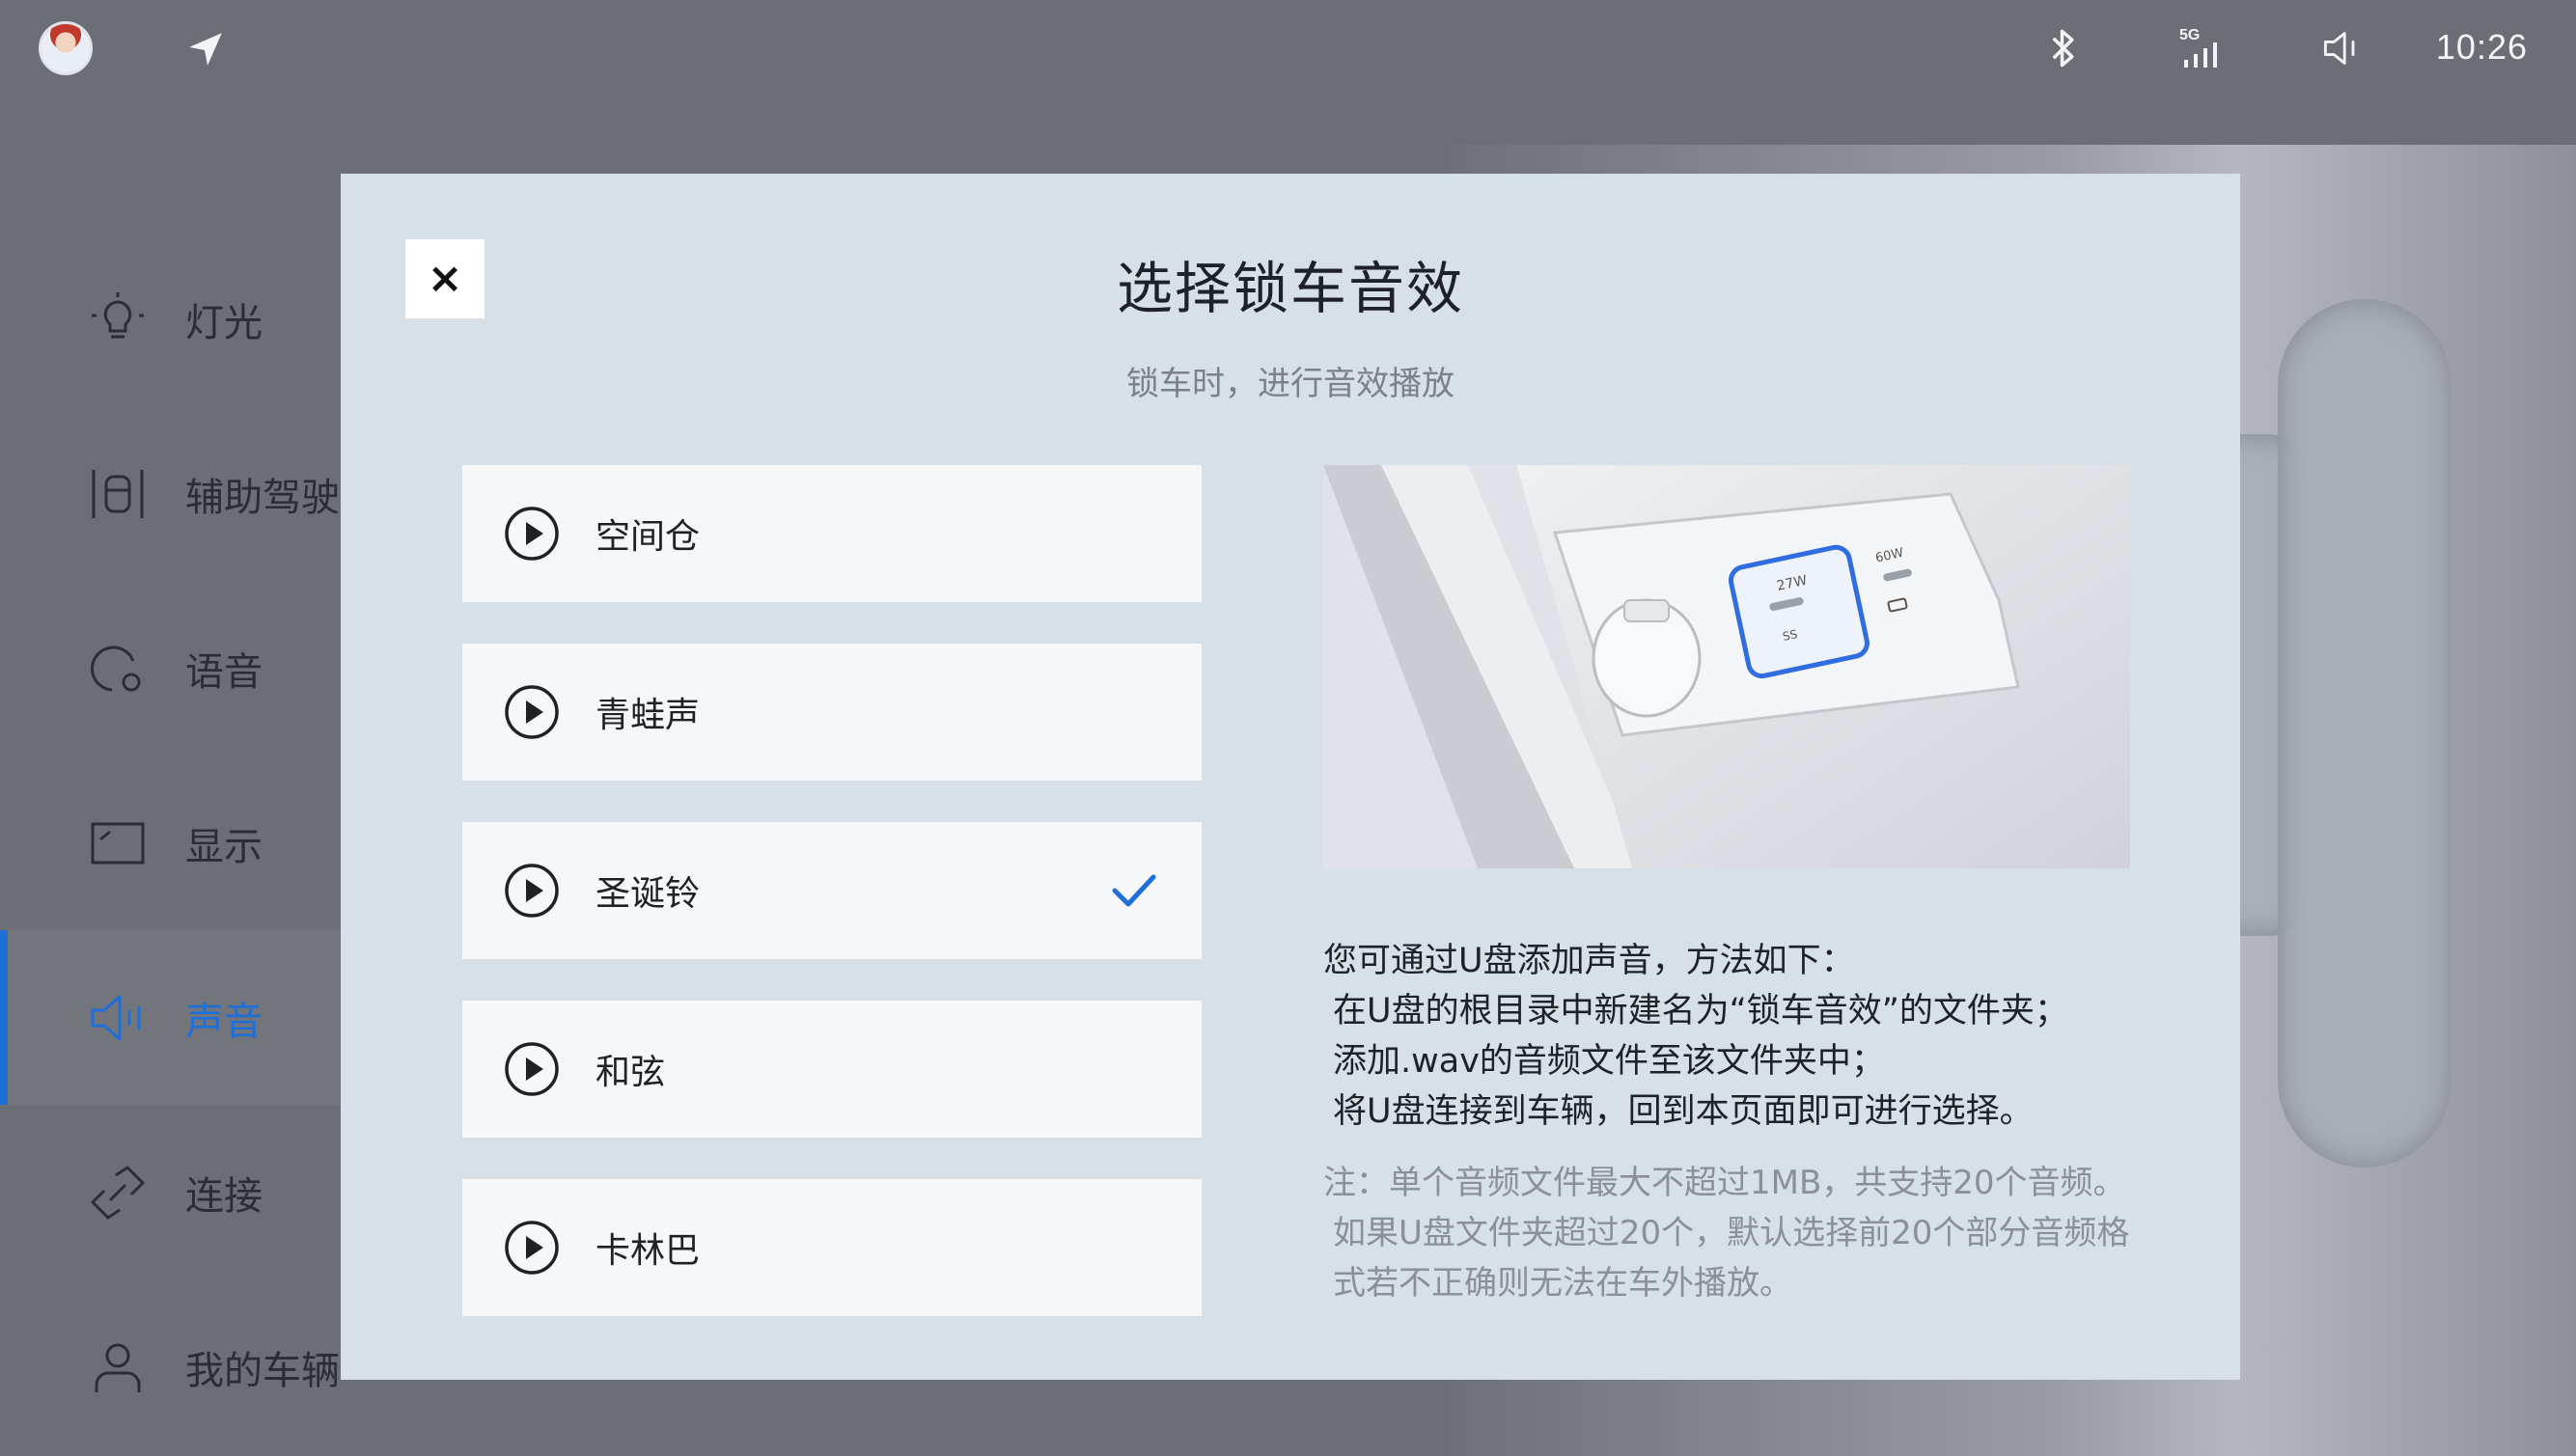 The width and height of the screenshot is (2576, 1456). I want to click on sound-option-name: 卡林巴, so click(648, 1251).